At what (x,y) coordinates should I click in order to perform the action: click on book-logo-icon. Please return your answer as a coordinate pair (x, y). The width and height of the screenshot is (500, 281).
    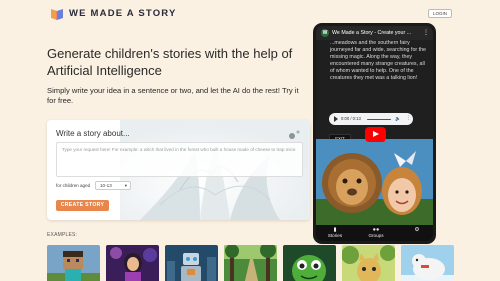
    Looking at the image, I should click on (57, 14).